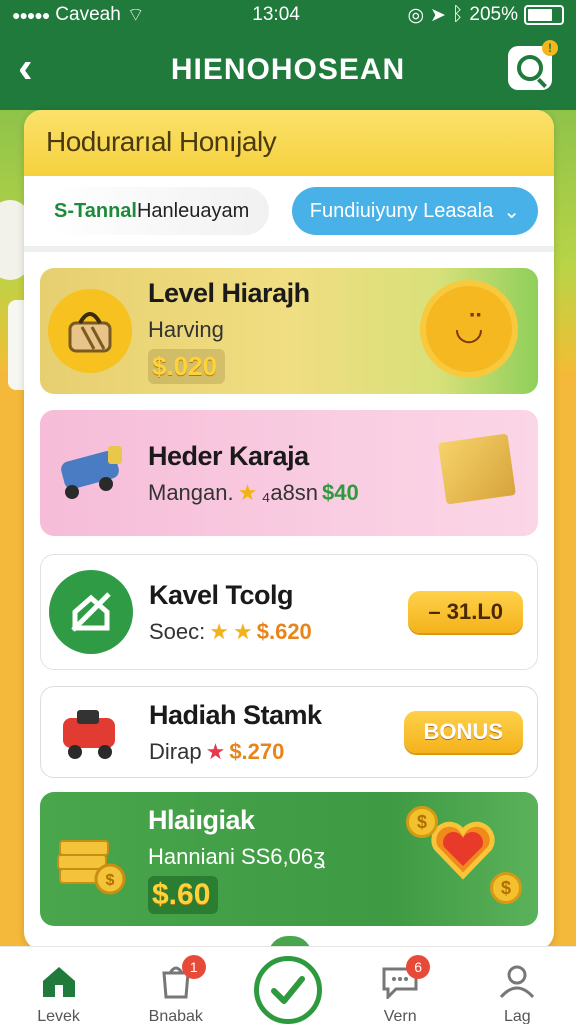 This screenshot has width=576, height=1024. I want to click on user-icon, so click(517, 982).